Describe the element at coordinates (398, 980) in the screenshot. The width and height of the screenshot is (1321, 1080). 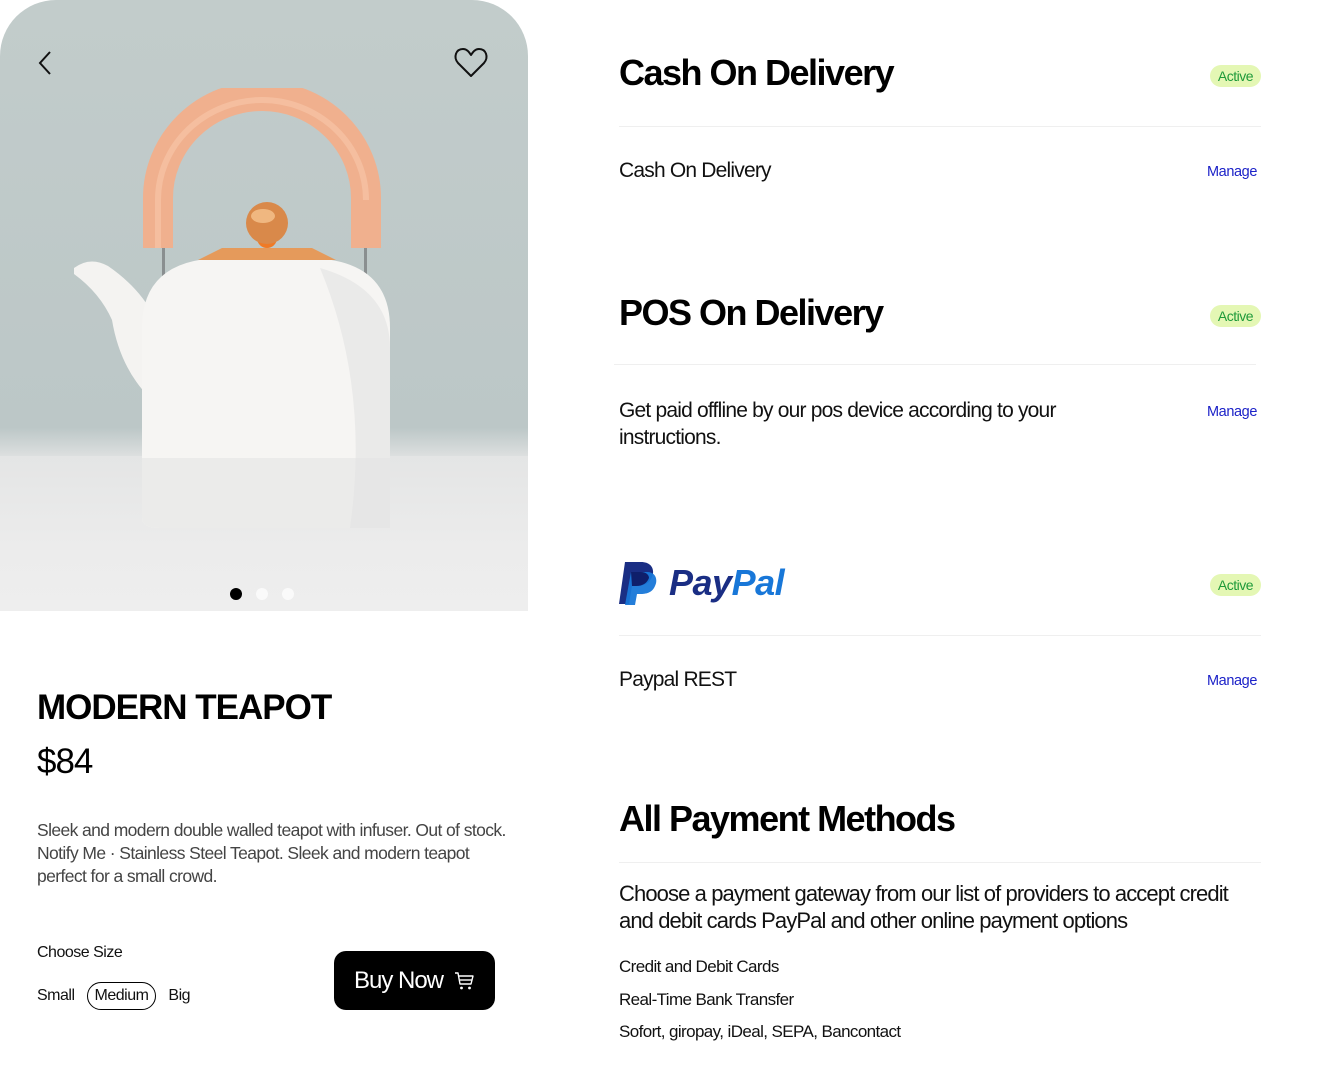
I see `buy-now-label: Buy Now` at that location.